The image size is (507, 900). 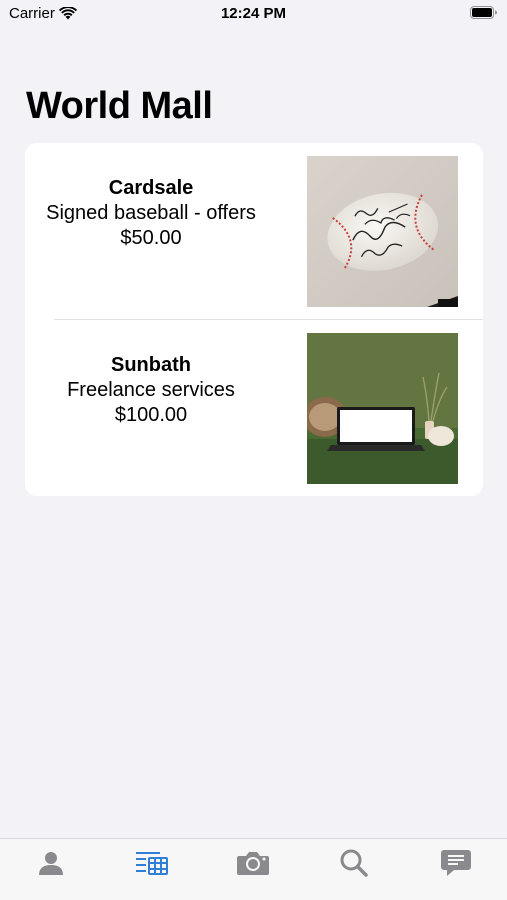 I want to click on listing-description: Signed baseball - offers, so click(x=151, y=213).